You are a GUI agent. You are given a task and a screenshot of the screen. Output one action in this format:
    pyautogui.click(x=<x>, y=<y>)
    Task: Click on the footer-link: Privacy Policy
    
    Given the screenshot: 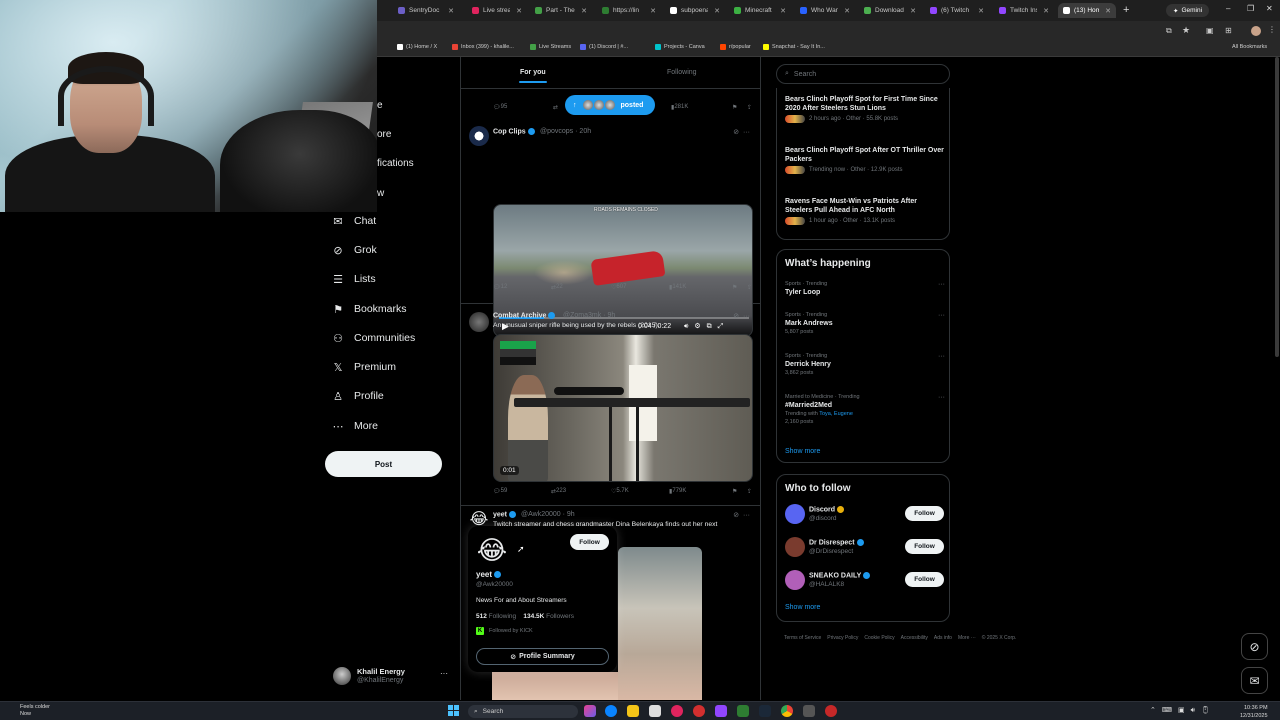 What is the action you would take?
    pyautogui.click(x=842, y=638)
    